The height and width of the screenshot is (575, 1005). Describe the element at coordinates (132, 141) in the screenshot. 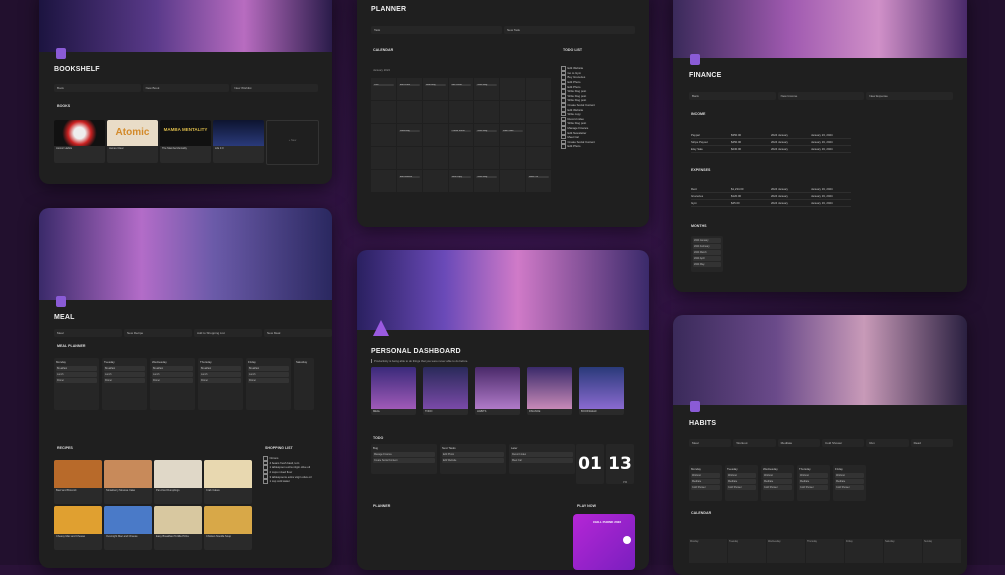

I see `book-card: Atomic James Clear` at that location.